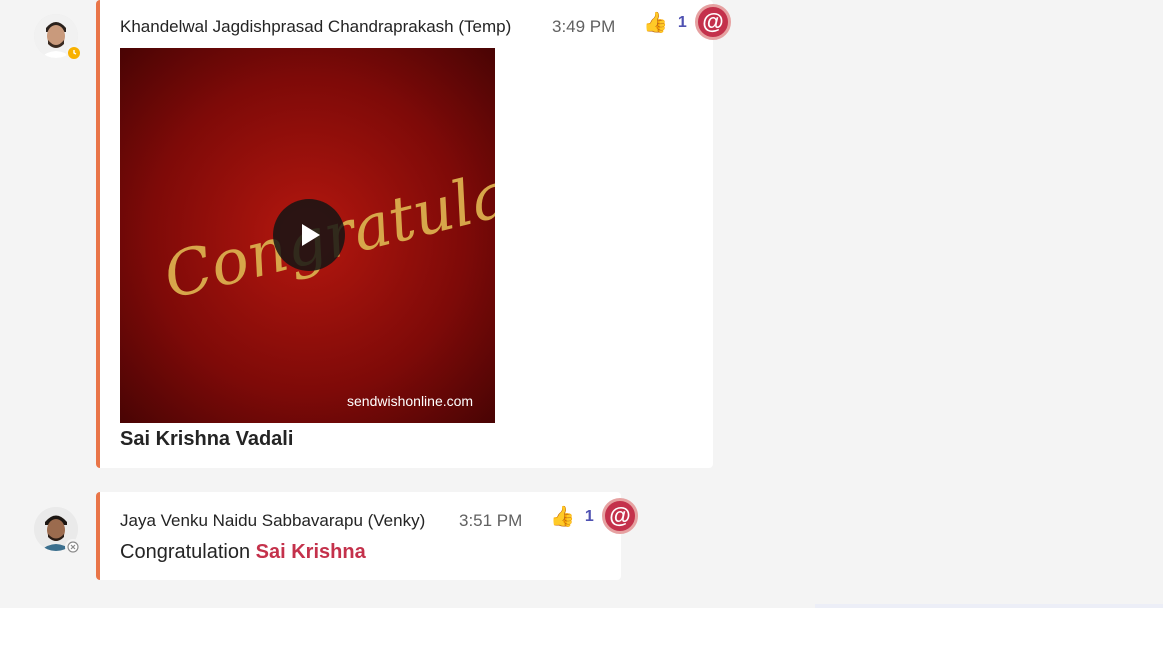  What do you see at coordinates (491, 520) in the screenshot?
I see `message-time: 3:51 PM` at bounding box center [491, 520].